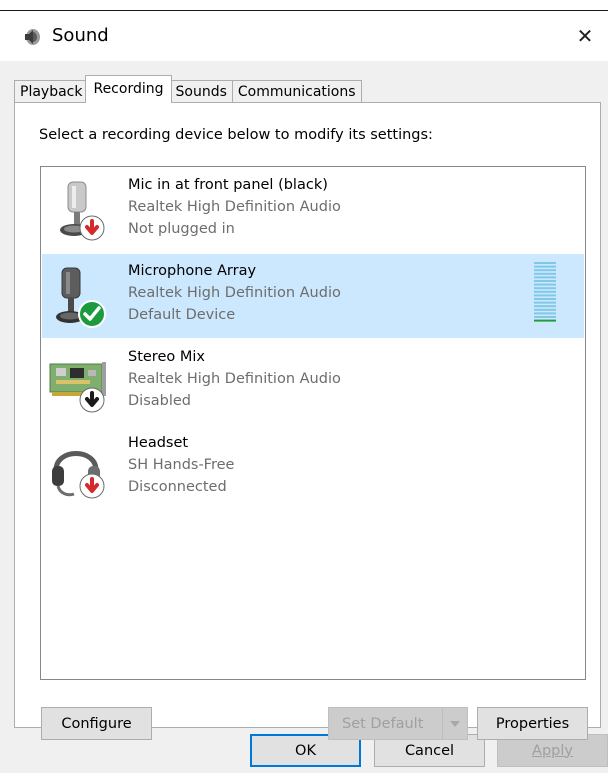  What do you see at coordinates (182, 315) in the screenshot?
I see `device-status: Default Device` at bounding box center [182, 315].